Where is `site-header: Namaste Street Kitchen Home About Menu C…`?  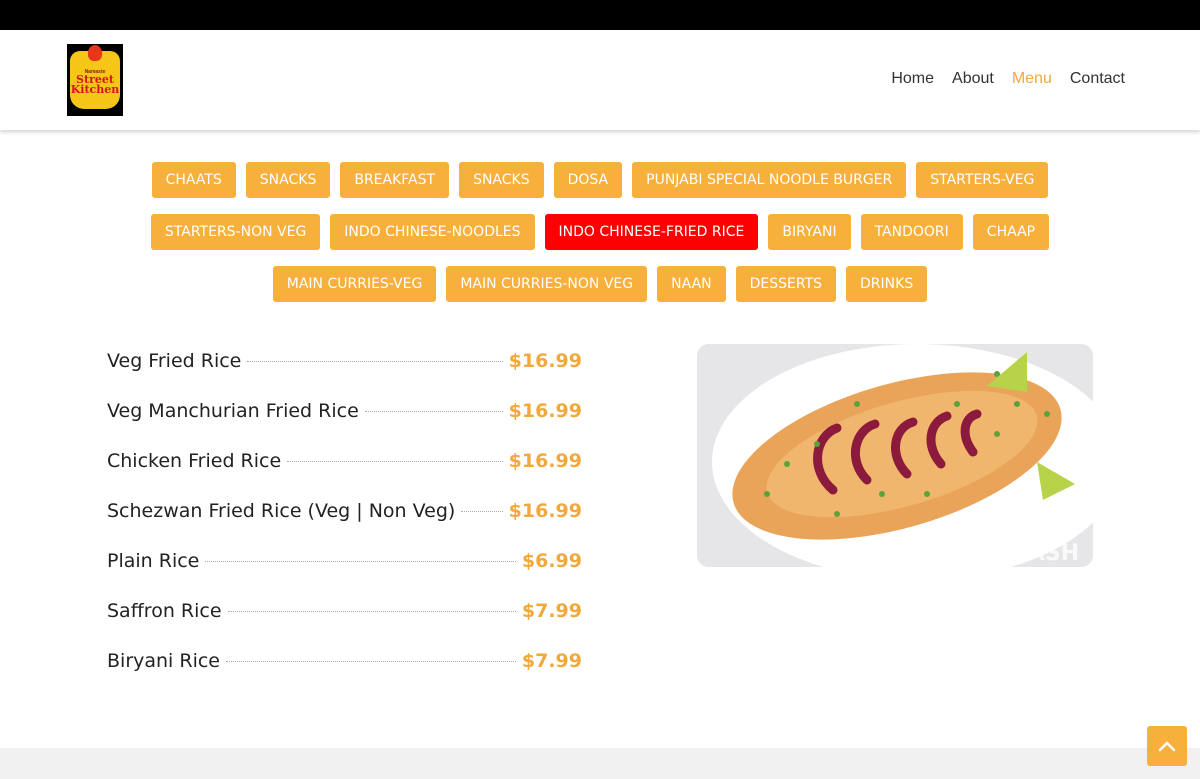 site-header: Namaste Street Kitchen Home About Menu C… is located at coordinates (600, 80).